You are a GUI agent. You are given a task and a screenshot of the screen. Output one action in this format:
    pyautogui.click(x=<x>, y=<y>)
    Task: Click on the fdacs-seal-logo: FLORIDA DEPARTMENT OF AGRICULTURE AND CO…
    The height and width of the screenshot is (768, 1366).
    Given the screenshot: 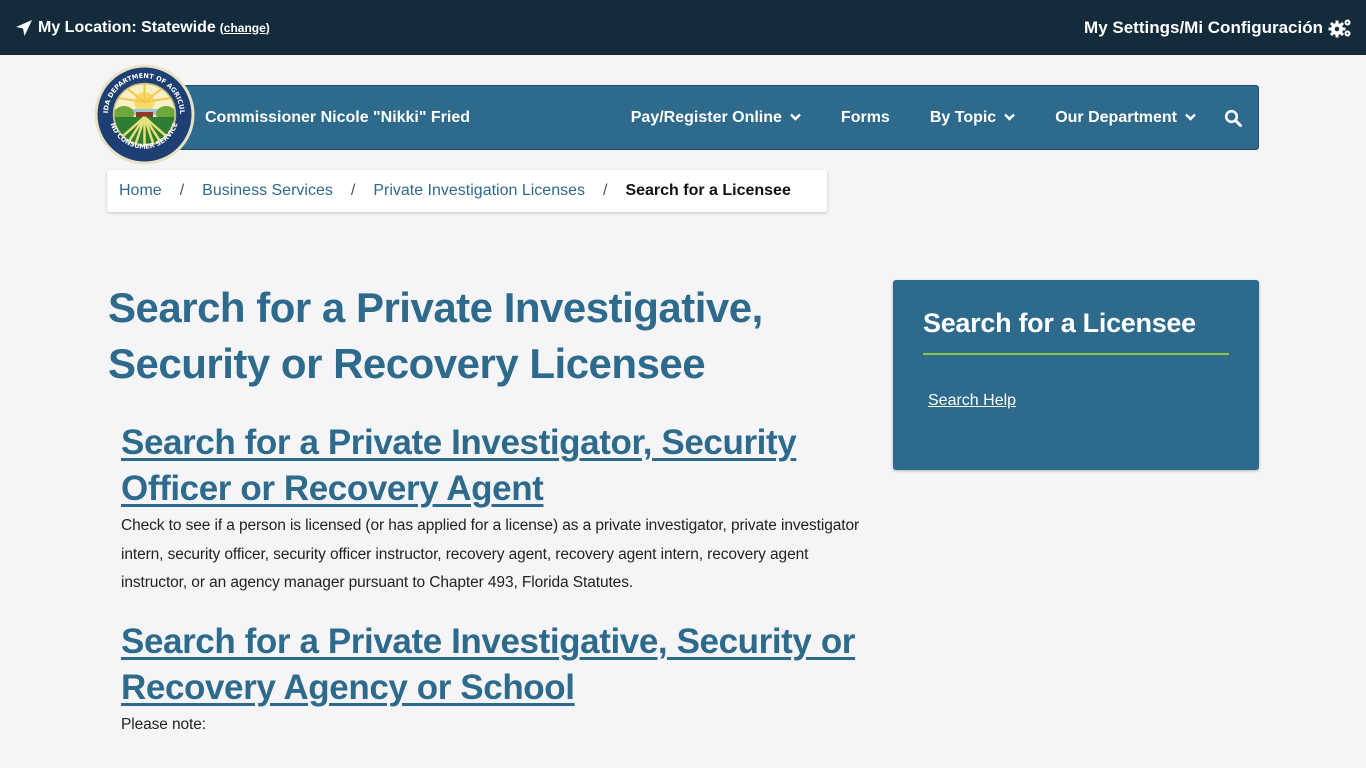 What is the action you would take?
    pyautogui.click(x=143, y=111)
    